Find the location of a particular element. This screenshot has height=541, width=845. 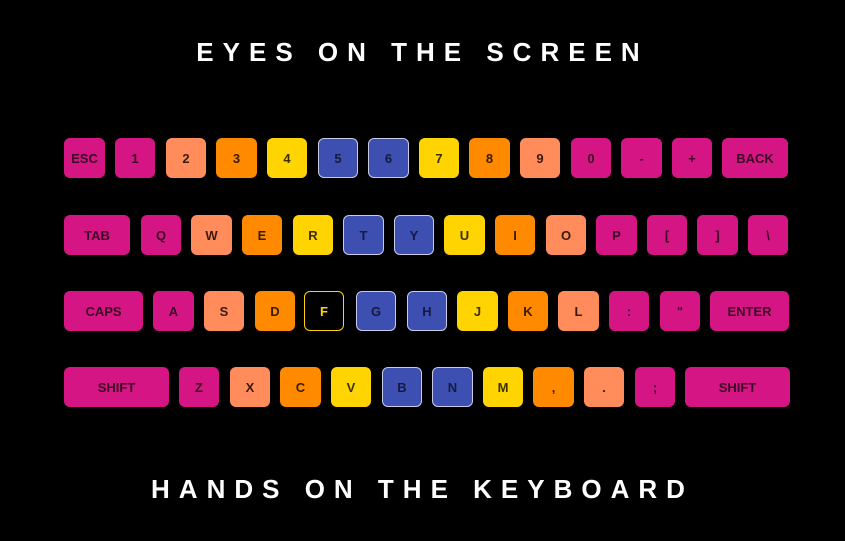

key-colon: : is located at coordinates (629, 311).